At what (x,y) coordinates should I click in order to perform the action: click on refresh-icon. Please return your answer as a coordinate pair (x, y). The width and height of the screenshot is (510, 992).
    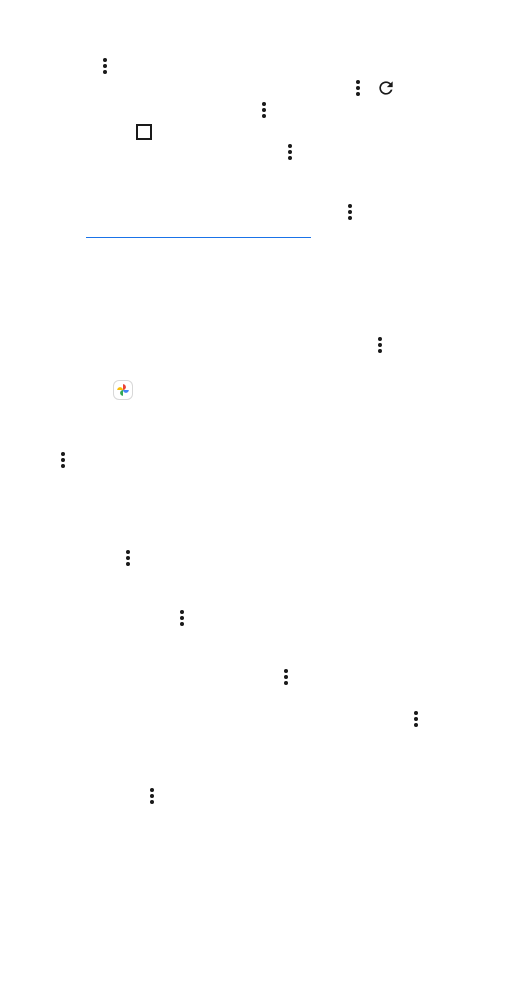
    Looking at the image, I should click on (386, 88).